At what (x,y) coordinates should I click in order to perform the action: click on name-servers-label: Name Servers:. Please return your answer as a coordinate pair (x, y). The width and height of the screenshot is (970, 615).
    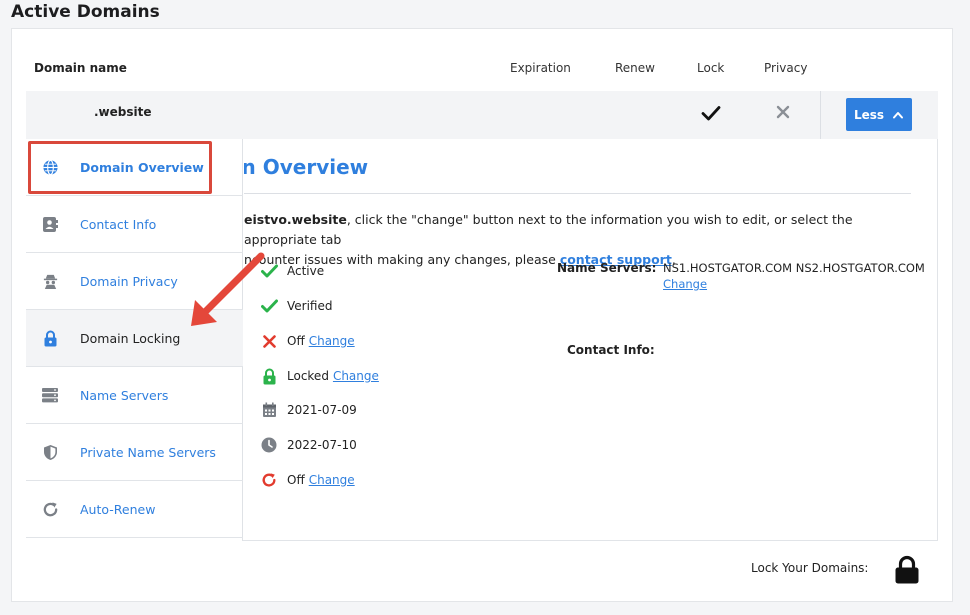
    Looking at the image, I should click on (607, 268).